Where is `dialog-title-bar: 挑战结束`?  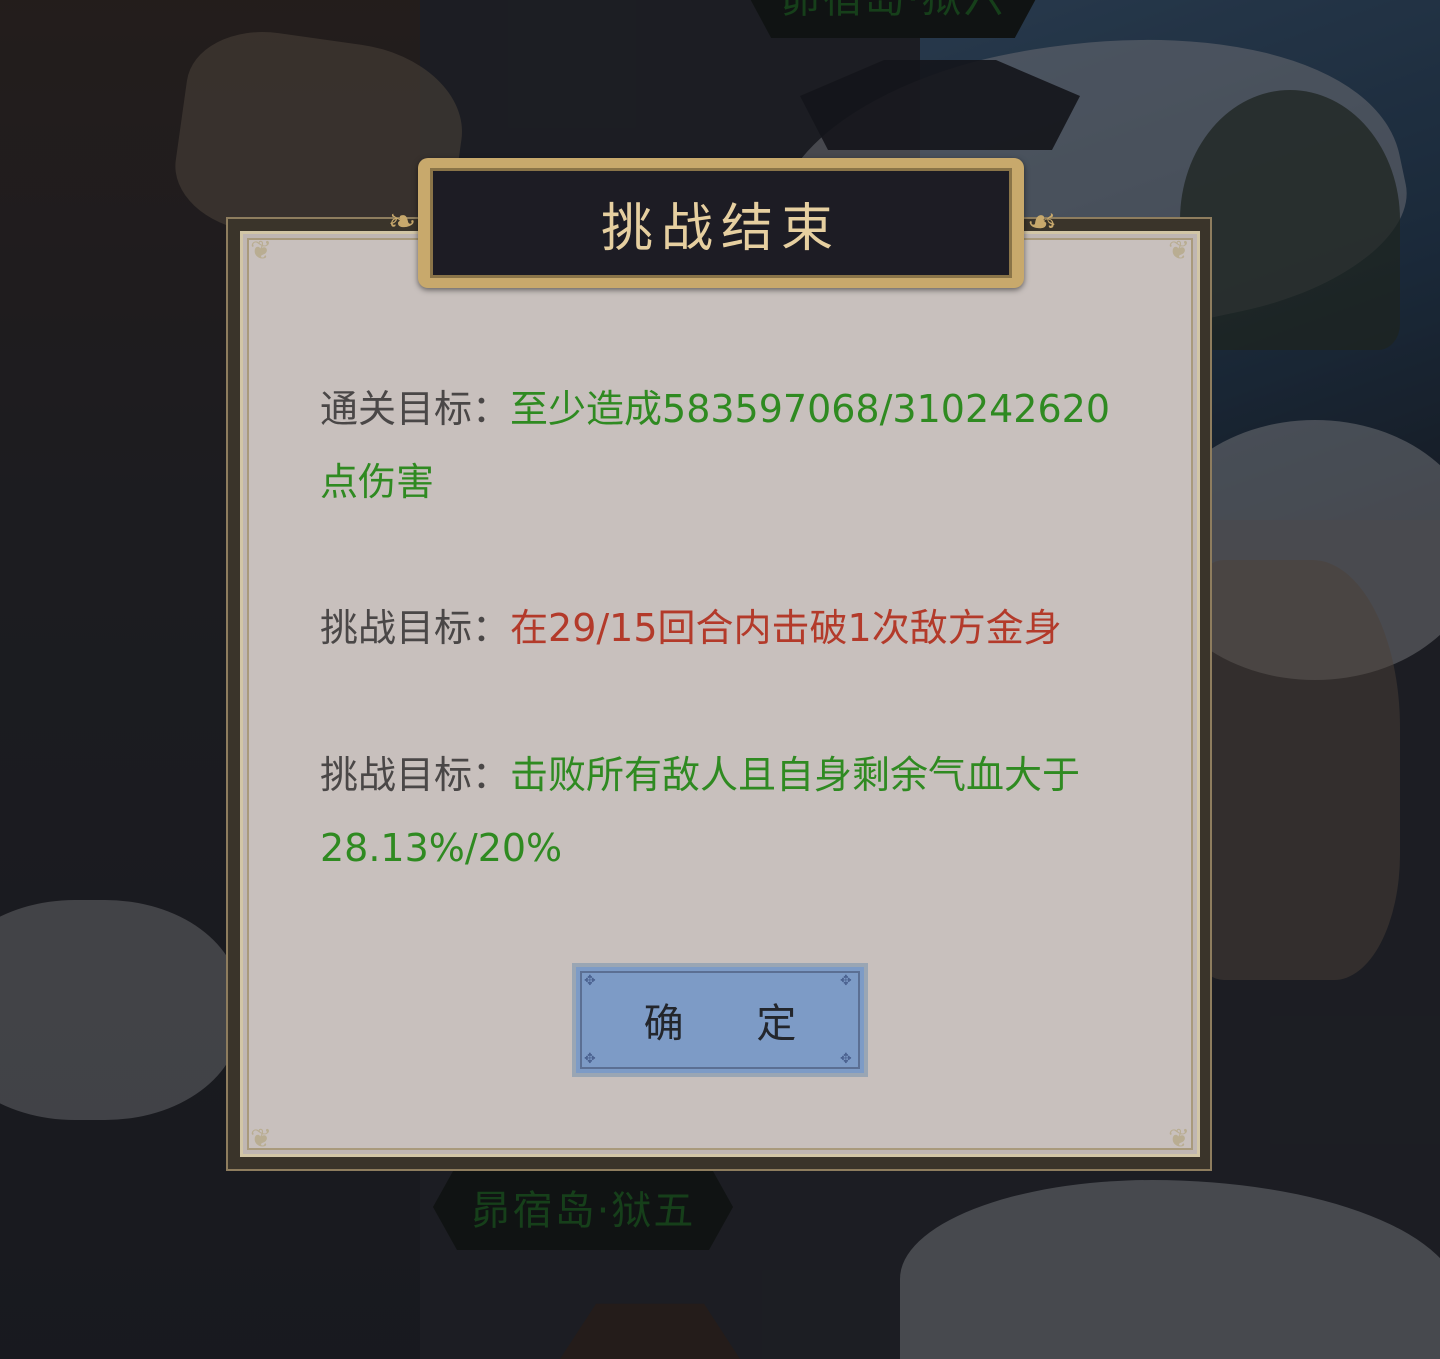 dialog-title-bar: 挑战结束 is located at coordinates (721, 223).